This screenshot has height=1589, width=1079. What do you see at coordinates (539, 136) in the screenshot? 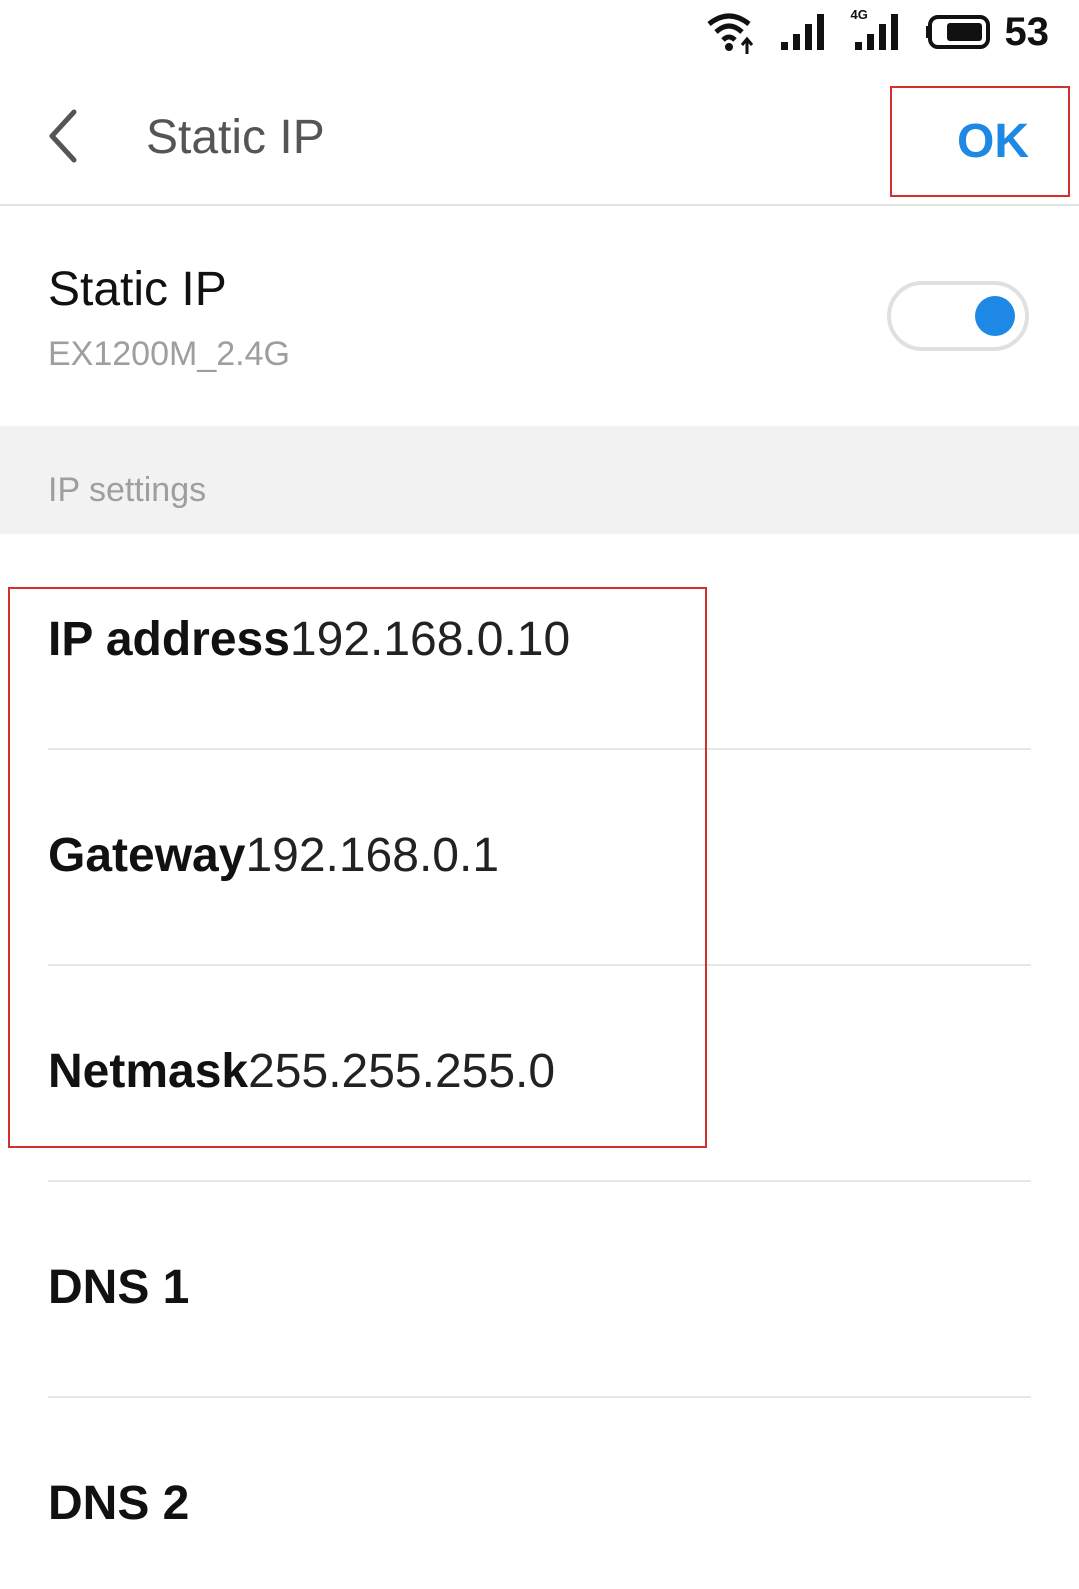
I see `app-bar: Static IP OK` at bounding box center [539, 136].